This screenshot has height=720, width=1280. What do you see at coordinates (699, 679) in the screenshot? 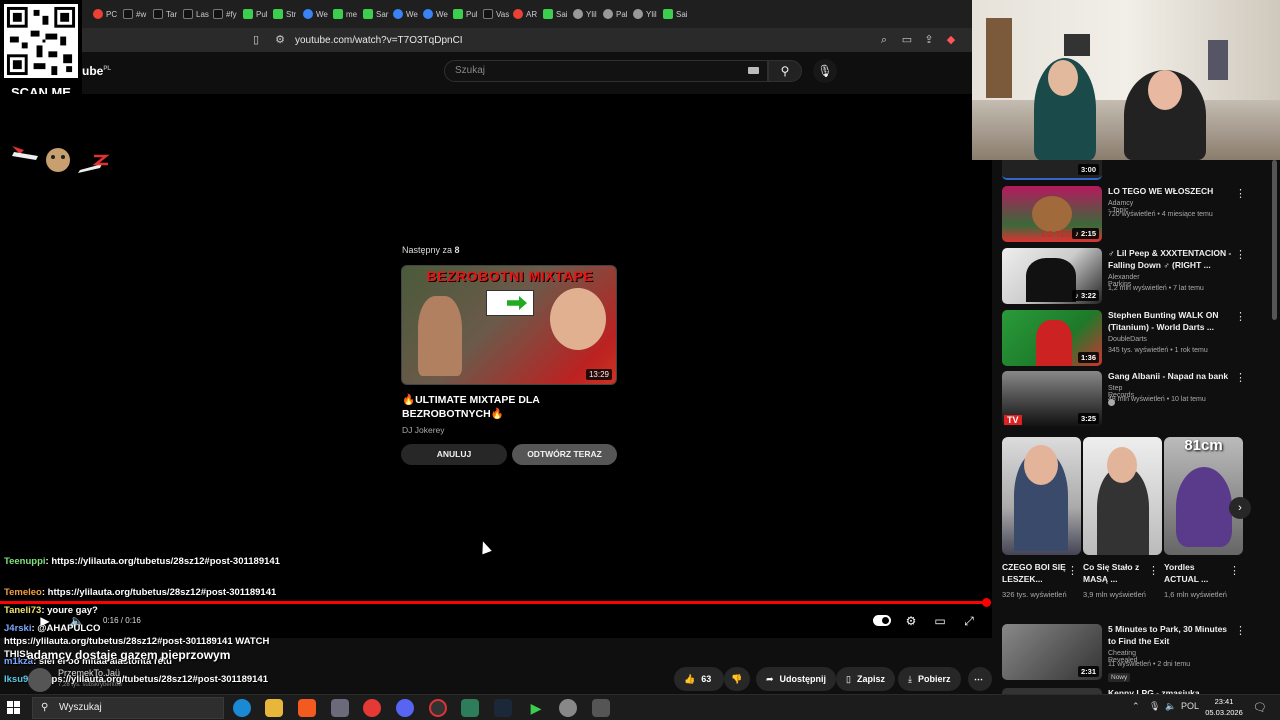
I see `like-button: 👍 63` at bounding box center [699, 679].